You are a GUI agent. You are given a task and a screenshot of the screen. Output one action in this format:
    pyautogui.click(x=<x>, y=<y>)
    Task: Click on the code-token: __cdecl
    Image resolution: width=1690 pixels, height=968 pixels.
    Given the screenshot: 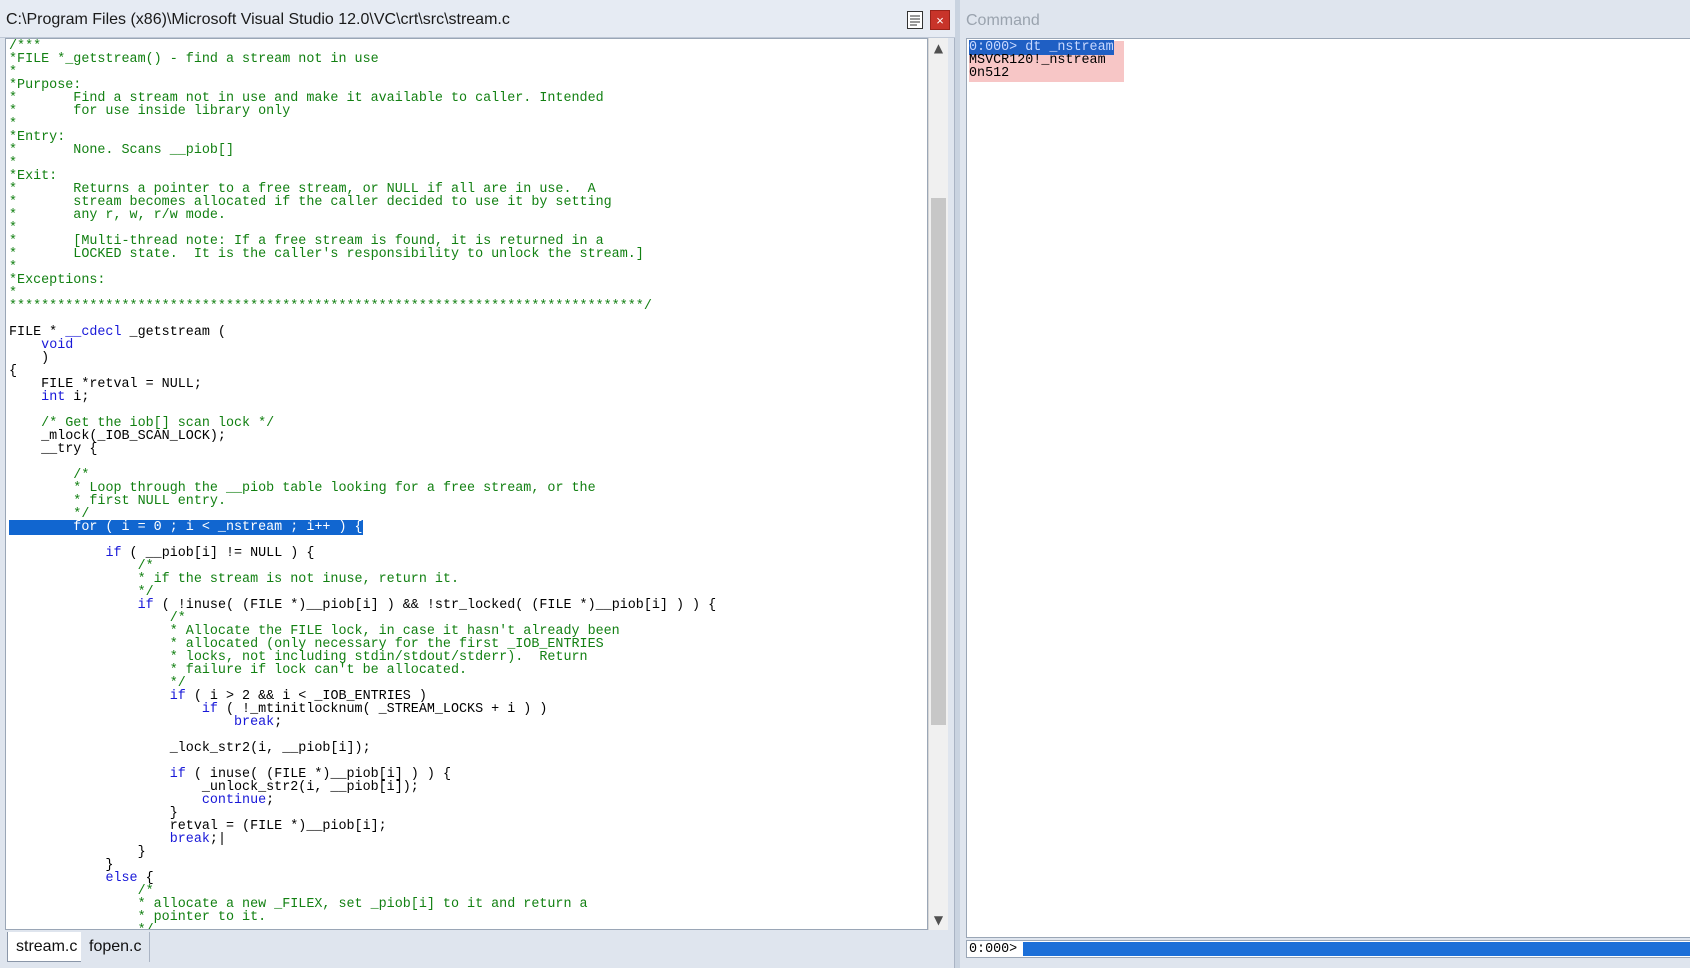 What is the action you would take?
    pyautogui.click(x=93, y=332)
    